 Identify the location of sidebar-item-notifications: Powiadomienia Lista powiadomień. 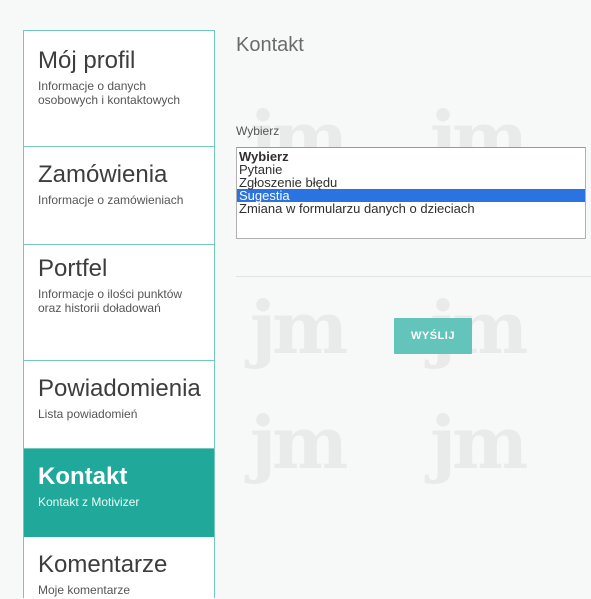
(119, 405).